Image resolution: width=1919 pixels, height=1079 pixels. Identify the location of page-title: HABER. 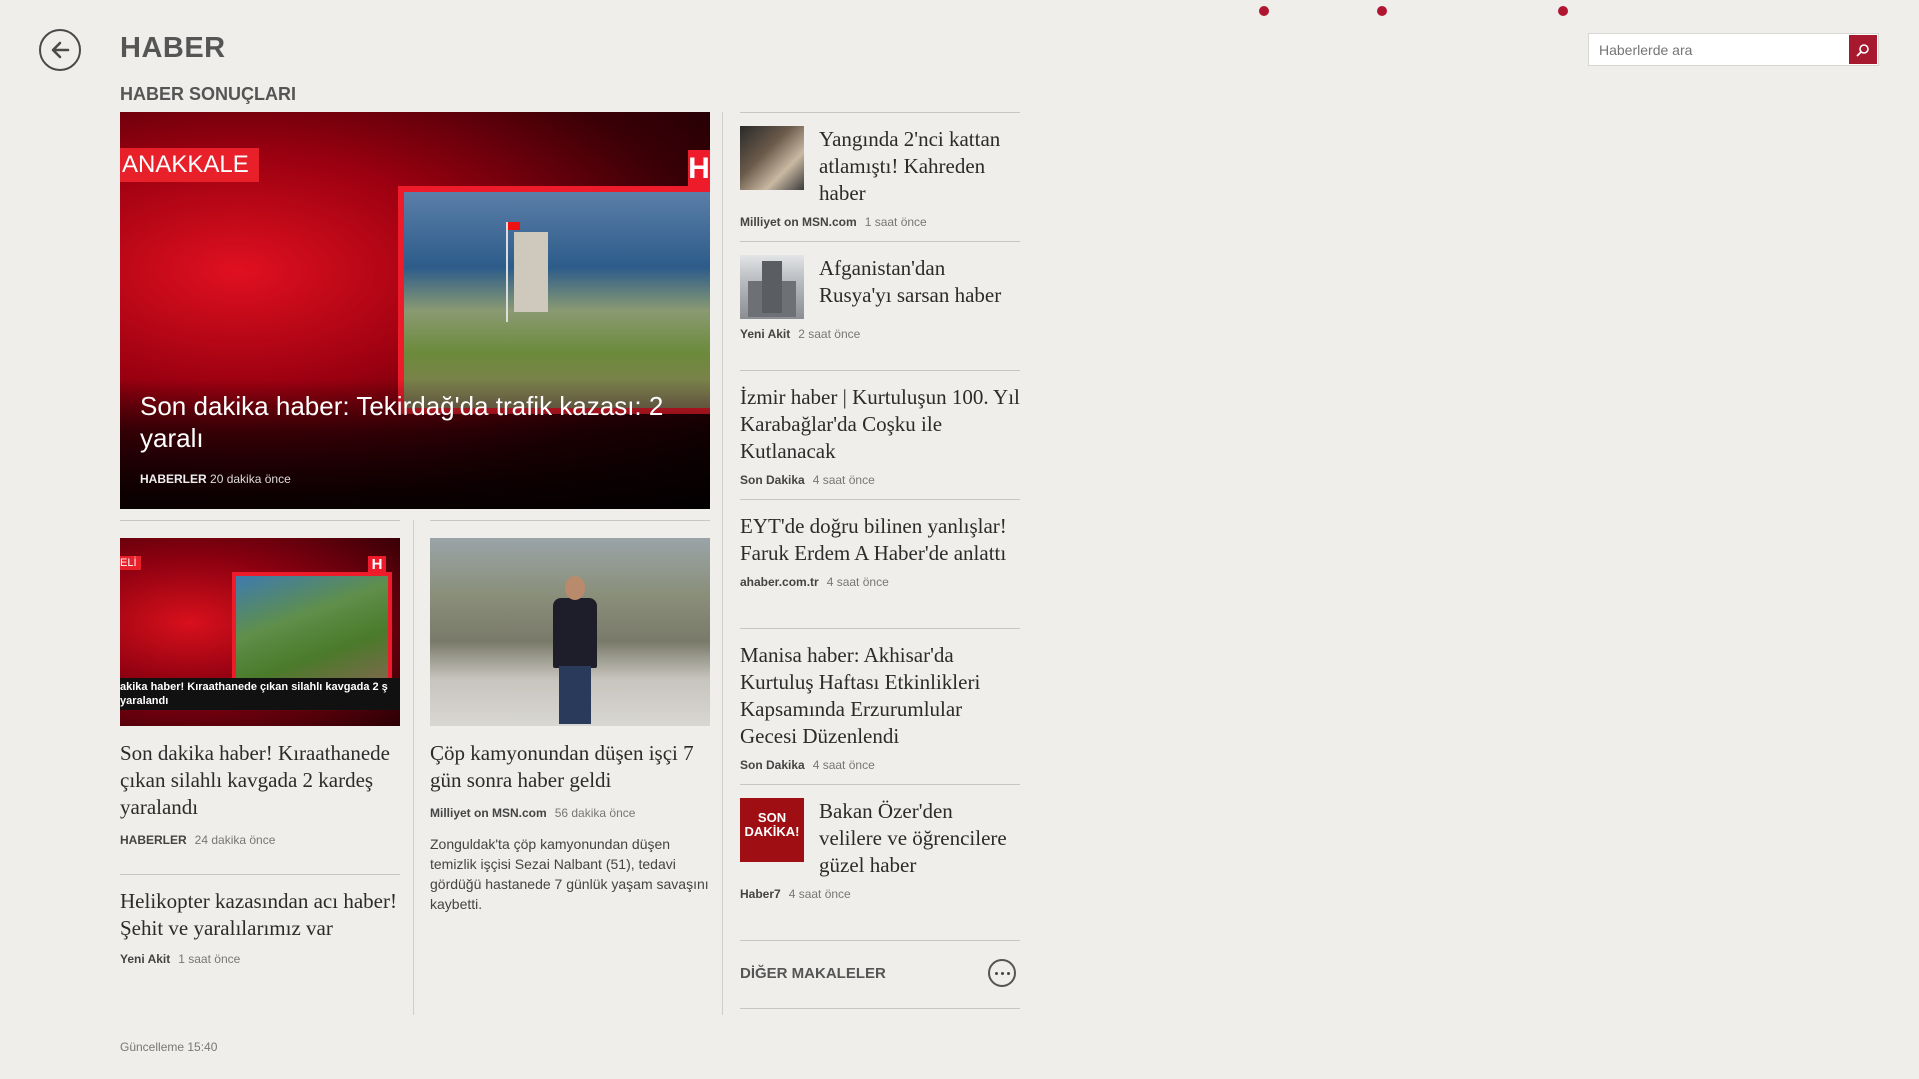
(173, 48).